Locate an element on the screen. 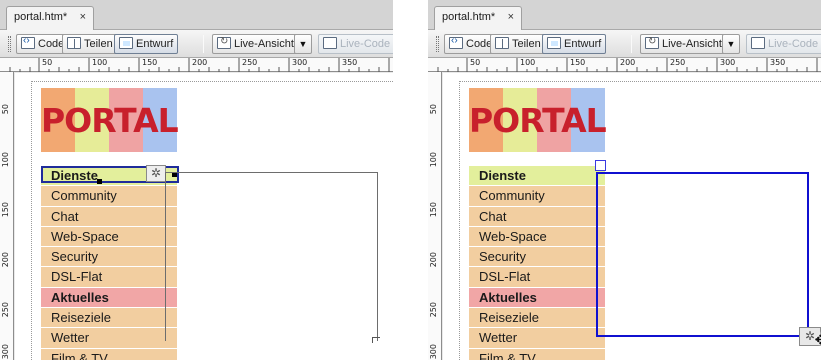  live-code-icon is located at coordinates (758, 43).